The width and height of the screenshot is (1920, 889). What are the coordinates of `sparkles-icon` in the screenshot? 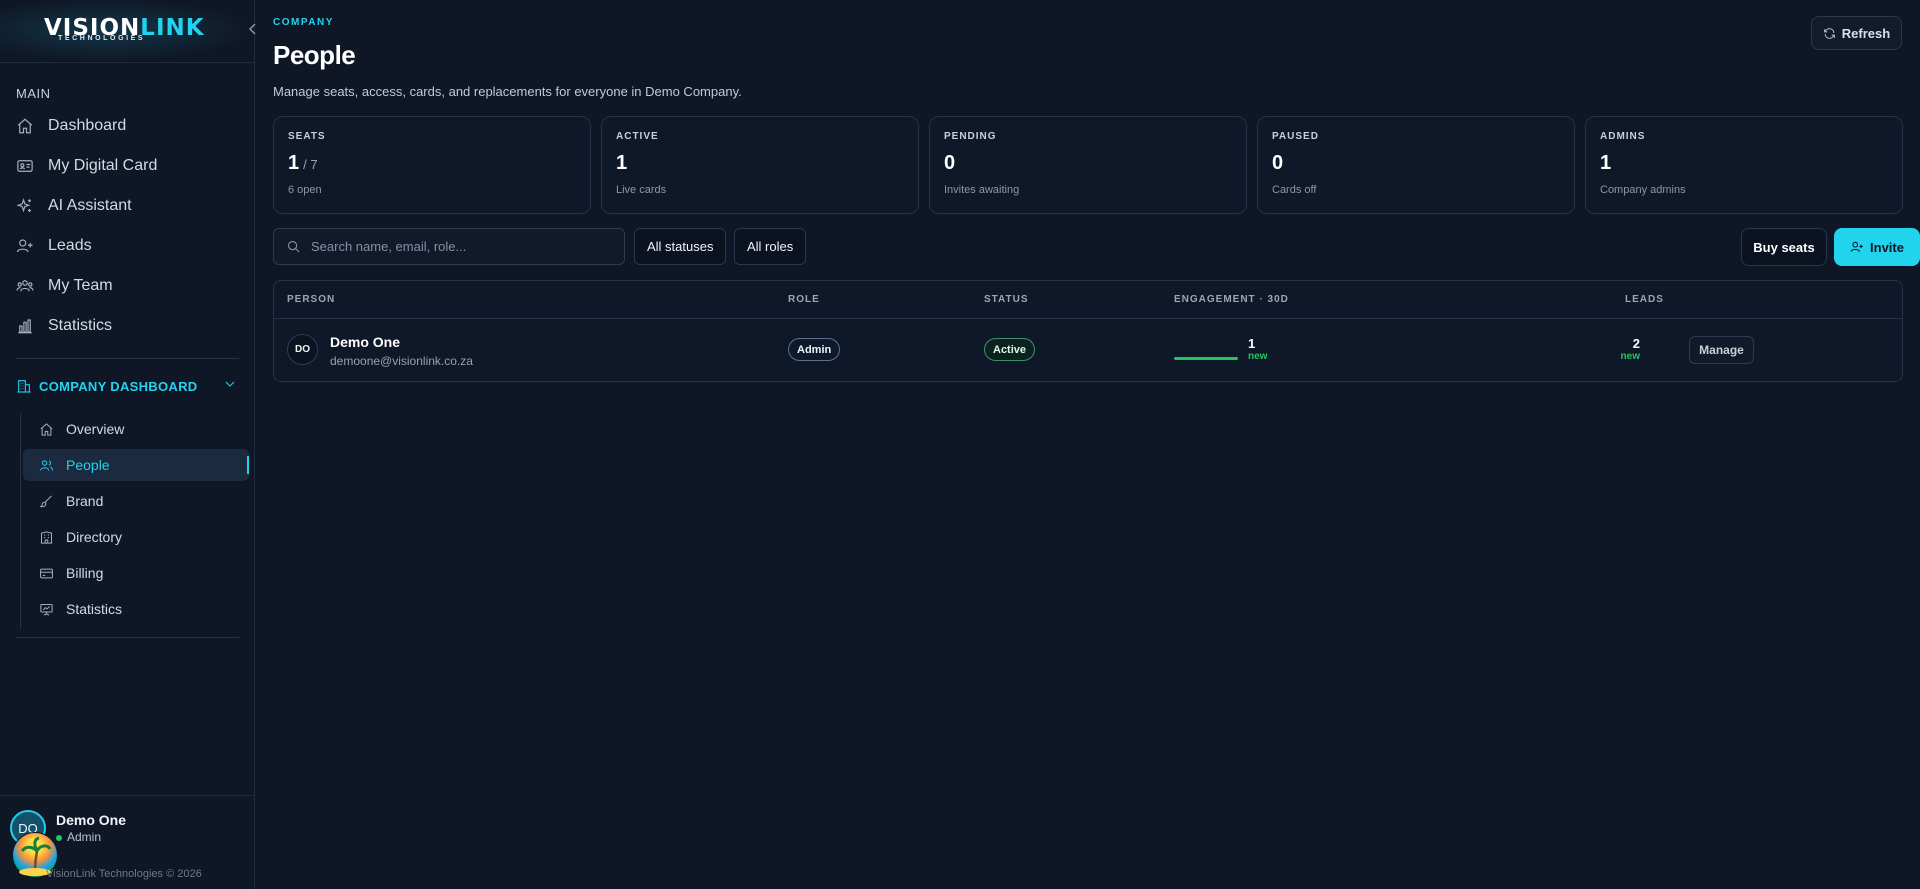 It's located at (23, 205).